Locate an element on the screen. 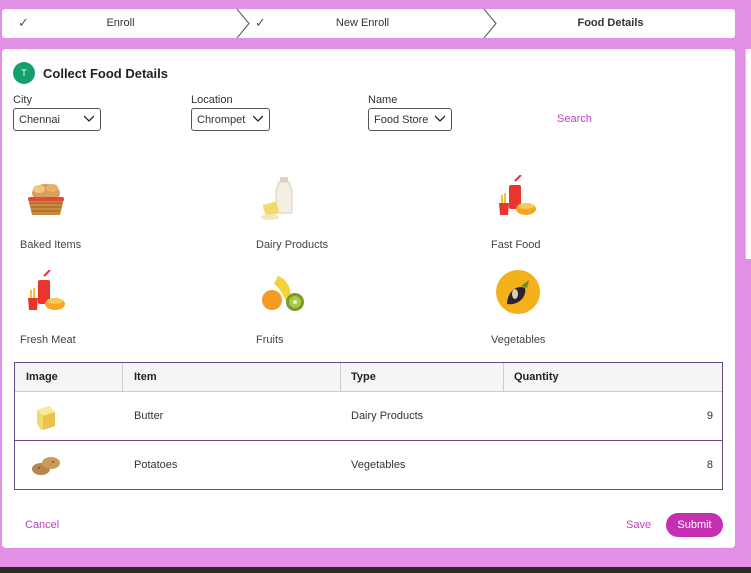  milk-bottle-icon is located at coordinates (277, 198).